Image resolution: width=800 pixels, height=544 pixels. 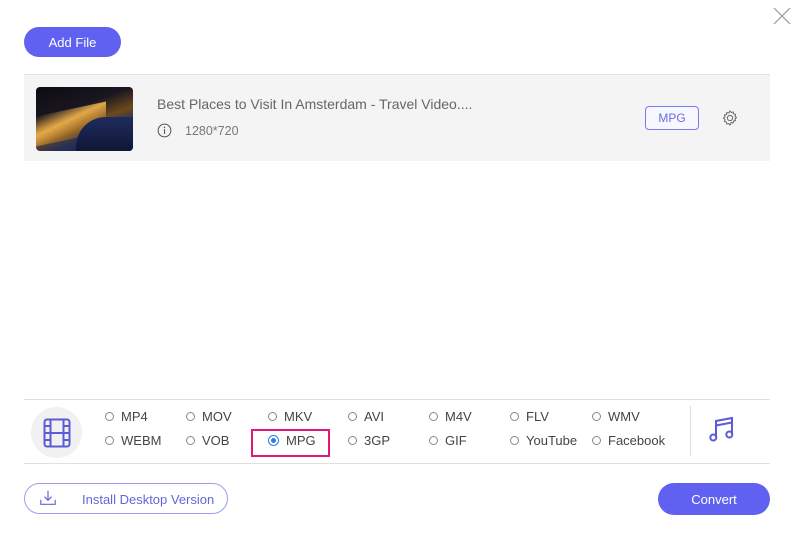 I want to click on format-option-label: Facebook, so click(x=637, y=440).